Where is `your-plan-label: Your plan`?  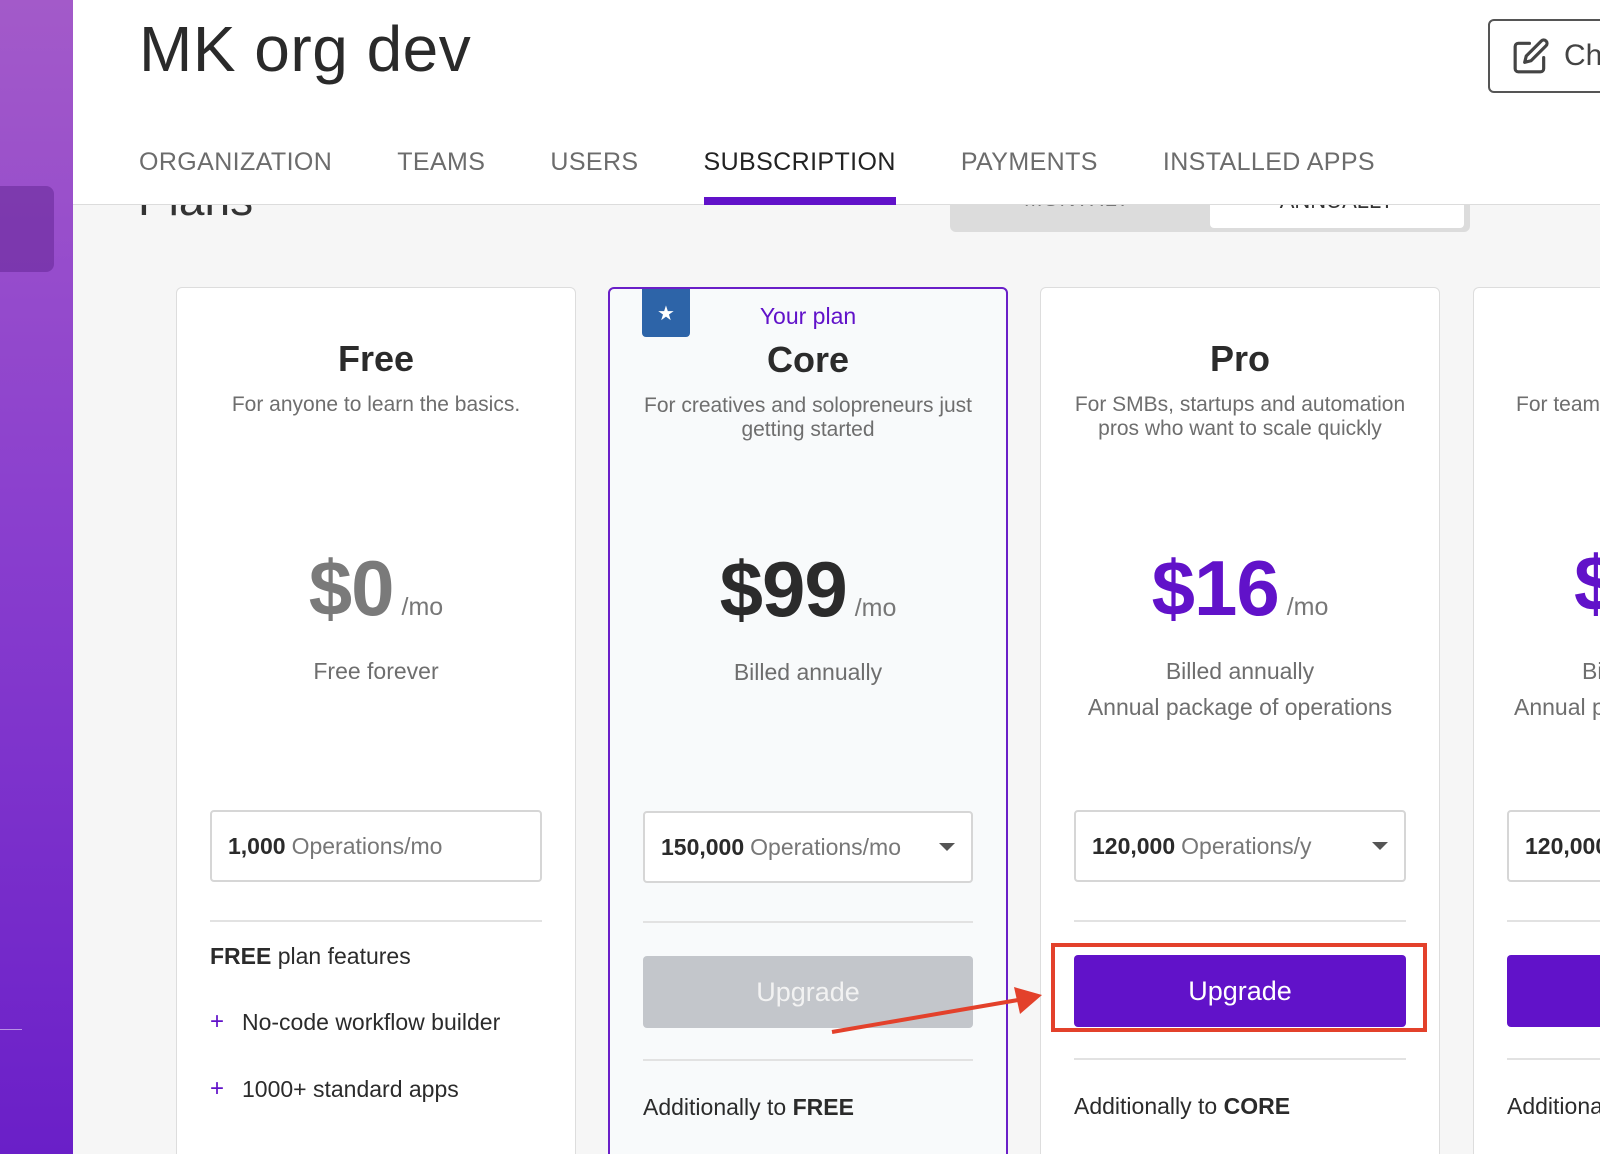
your-plan-label: Your plan is located at coordinates (808, 316).